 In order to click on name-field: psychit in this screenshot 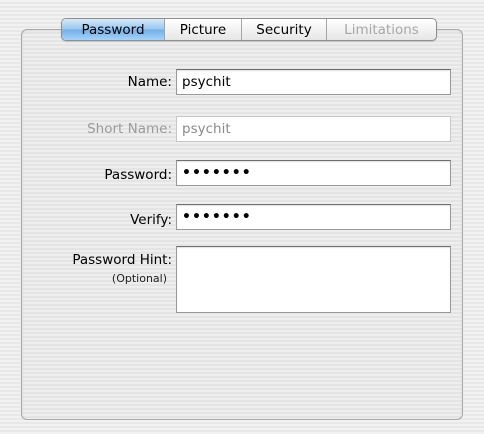, I will do `click(313, 82)`.